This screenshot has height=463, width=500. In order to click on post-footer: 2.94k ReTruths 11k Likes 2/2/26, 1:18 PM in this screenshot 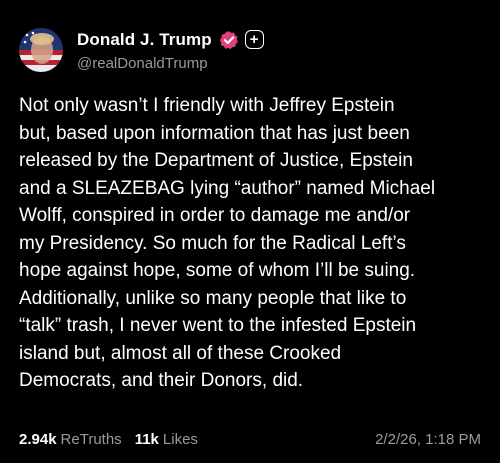, I will do `click(250, 439)`.